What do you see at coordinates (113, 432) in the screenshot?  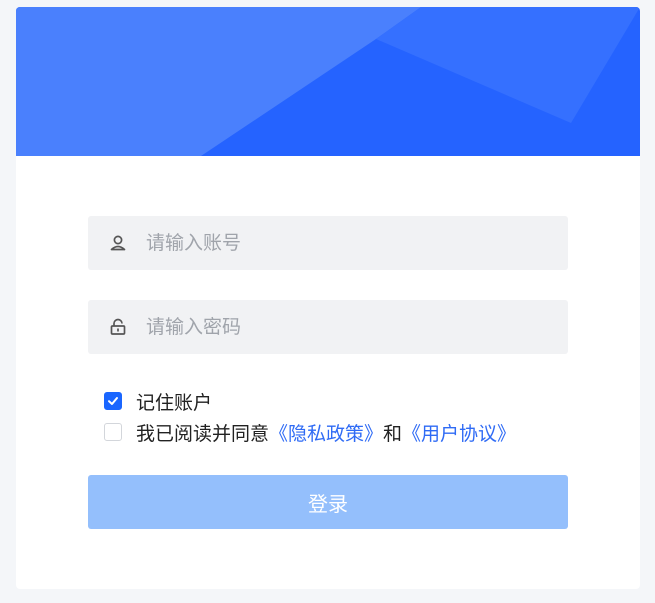 I see `agreement-checkbox` at bounding box center [113, 432].